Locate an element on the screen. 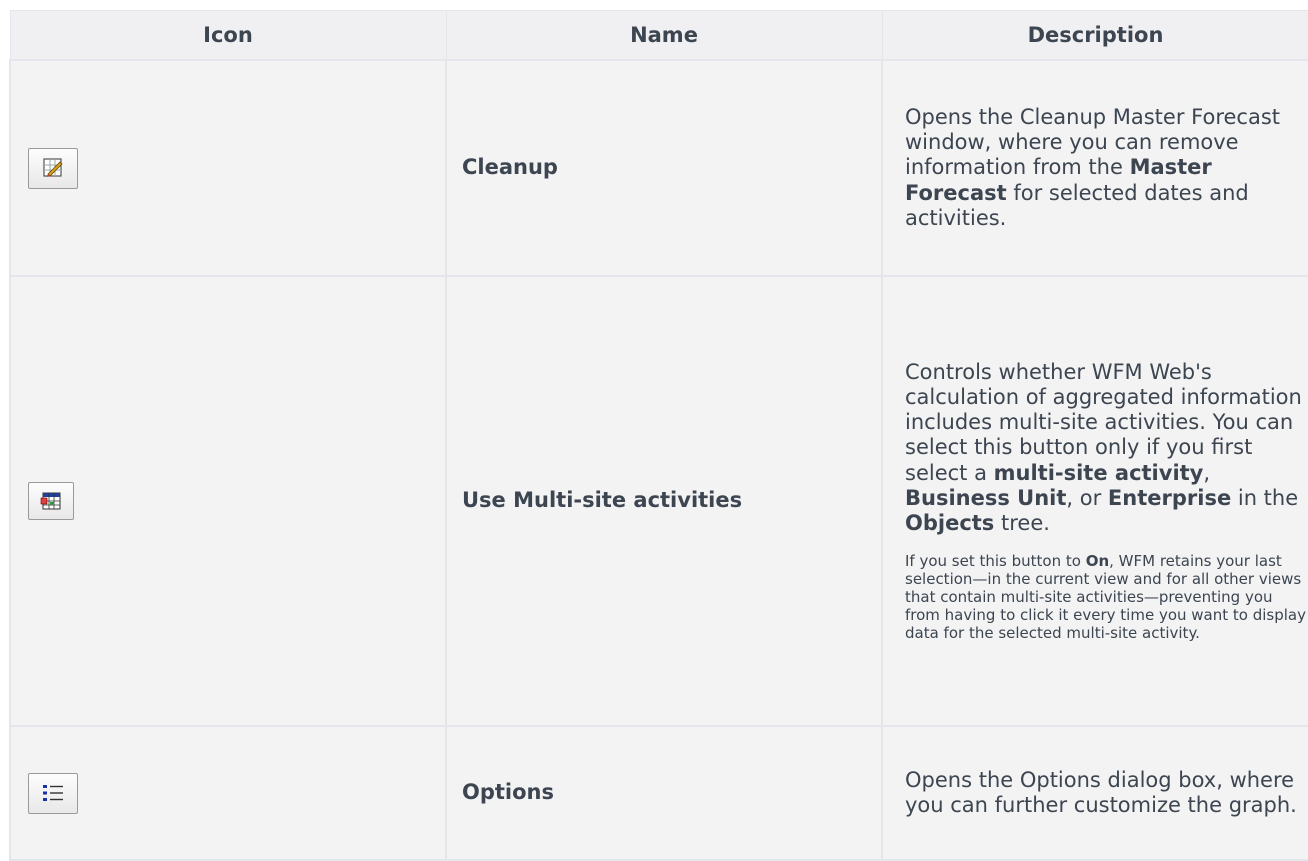 The height and width of the screenshot is (861, 1308). multi-site-activities-button is located at coordinates (51, 501).